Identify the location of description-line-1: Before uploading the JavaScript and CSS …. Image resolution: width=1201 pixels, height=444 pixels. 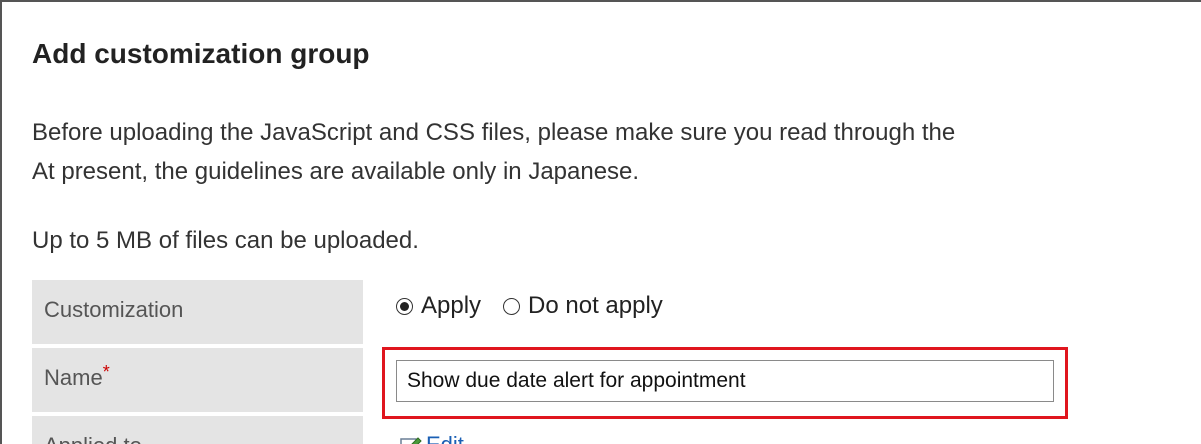
(494, 132).